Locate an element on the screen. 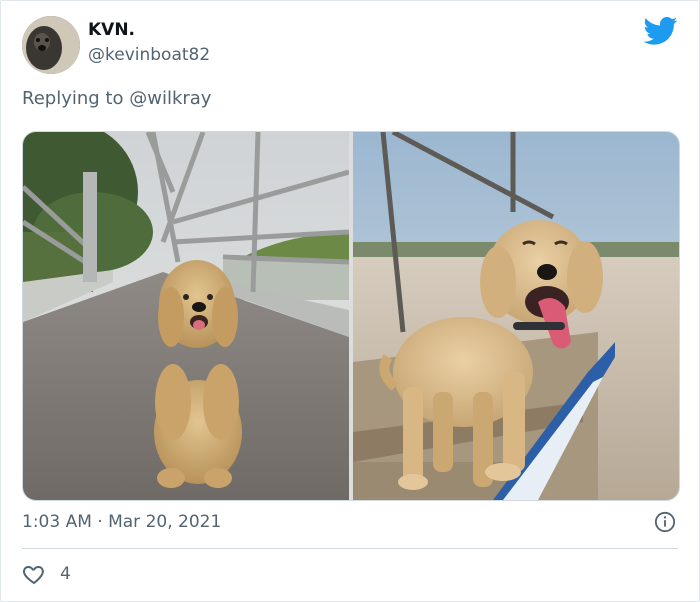 The height and width of the screenshot is (602, 700). heart-icon is located at coordinates (34, 574).